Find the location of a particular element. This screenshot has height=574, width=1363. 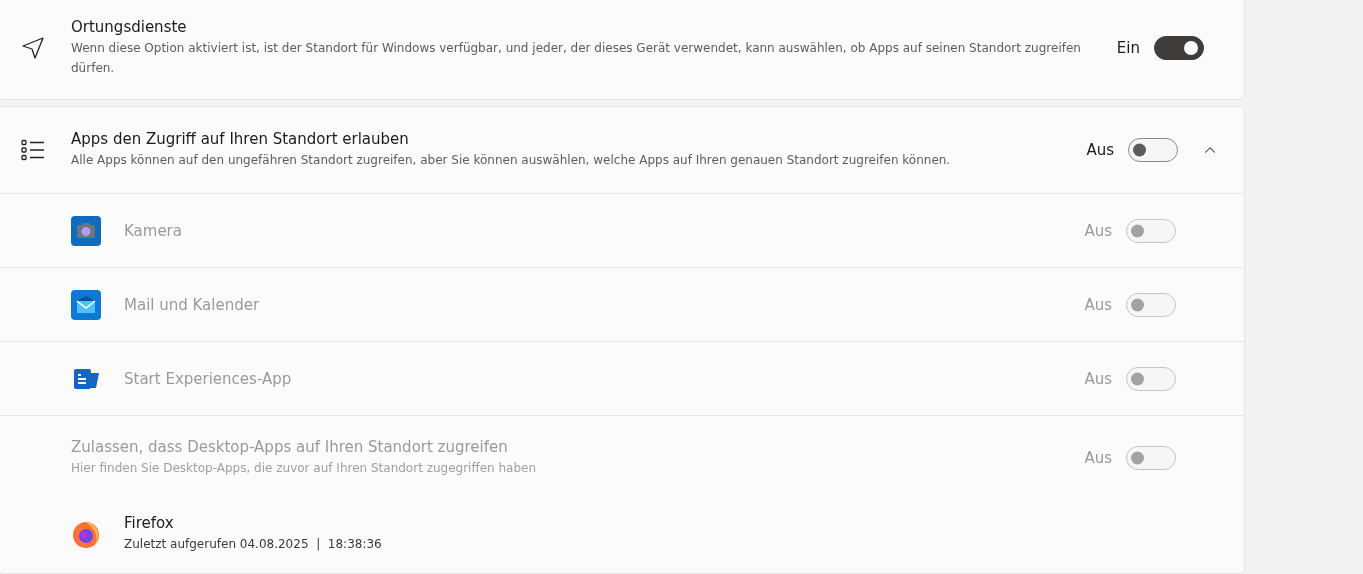

firefox-icon is located at coordinates (86, 534).